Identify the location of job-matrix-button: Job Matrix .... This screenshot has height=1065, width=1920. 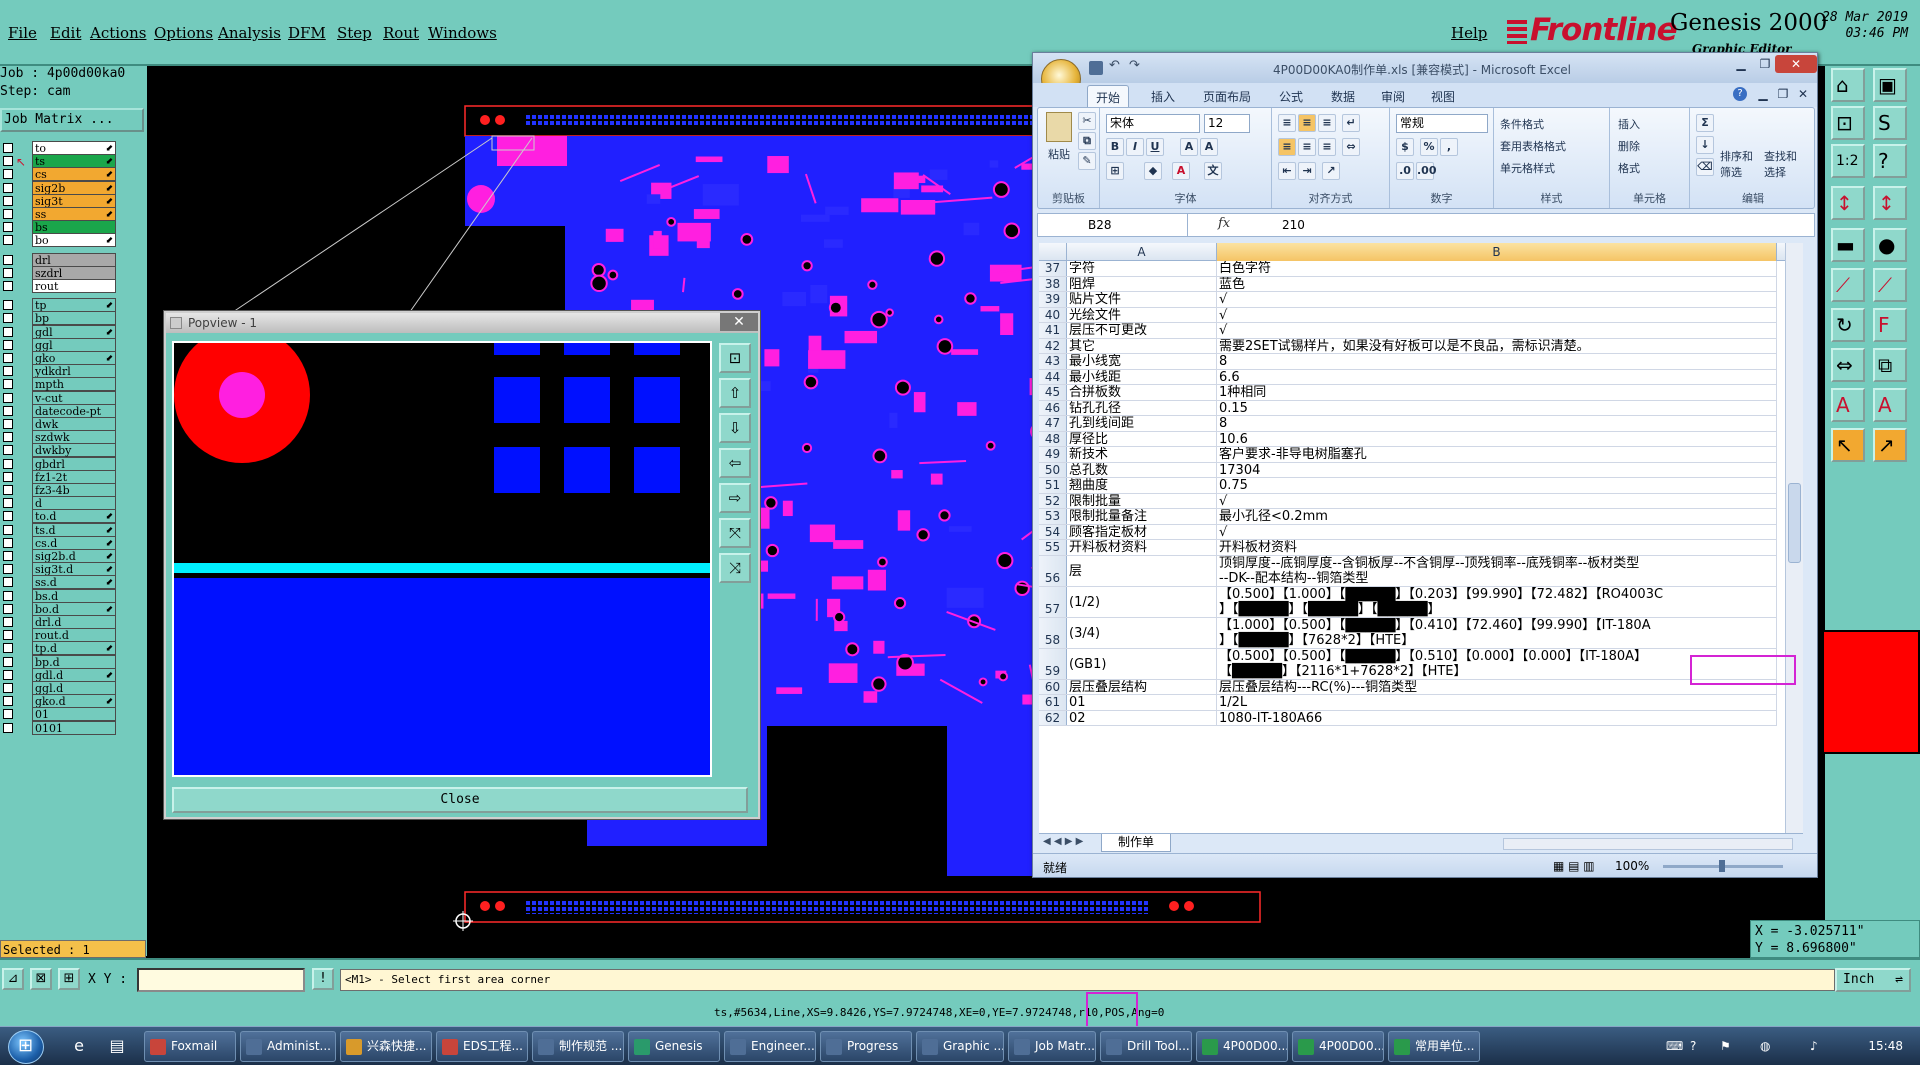
(72, 120).